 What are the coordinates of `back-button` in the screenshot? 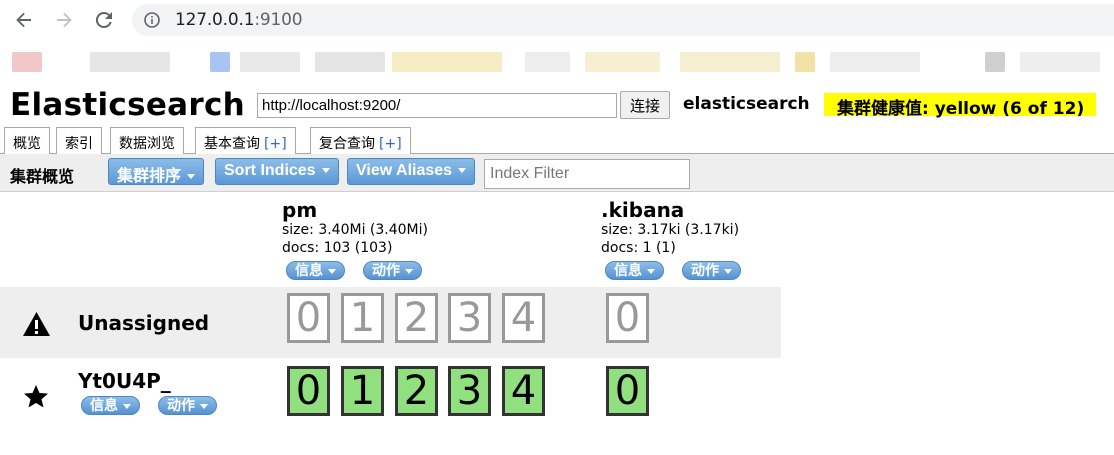 It's located at (24, 20).